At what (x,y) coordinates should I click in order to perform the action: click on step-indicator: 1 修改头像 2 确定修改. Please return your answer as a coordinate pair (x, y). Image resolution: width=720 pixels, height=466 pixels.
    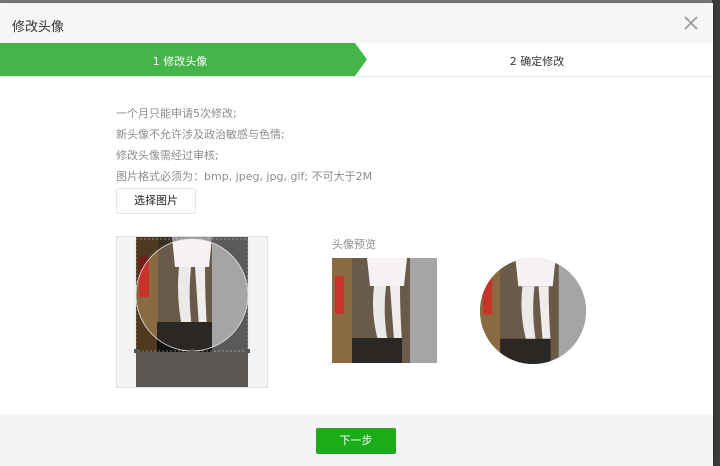
    Looking at the image, I should click on (356, 60).